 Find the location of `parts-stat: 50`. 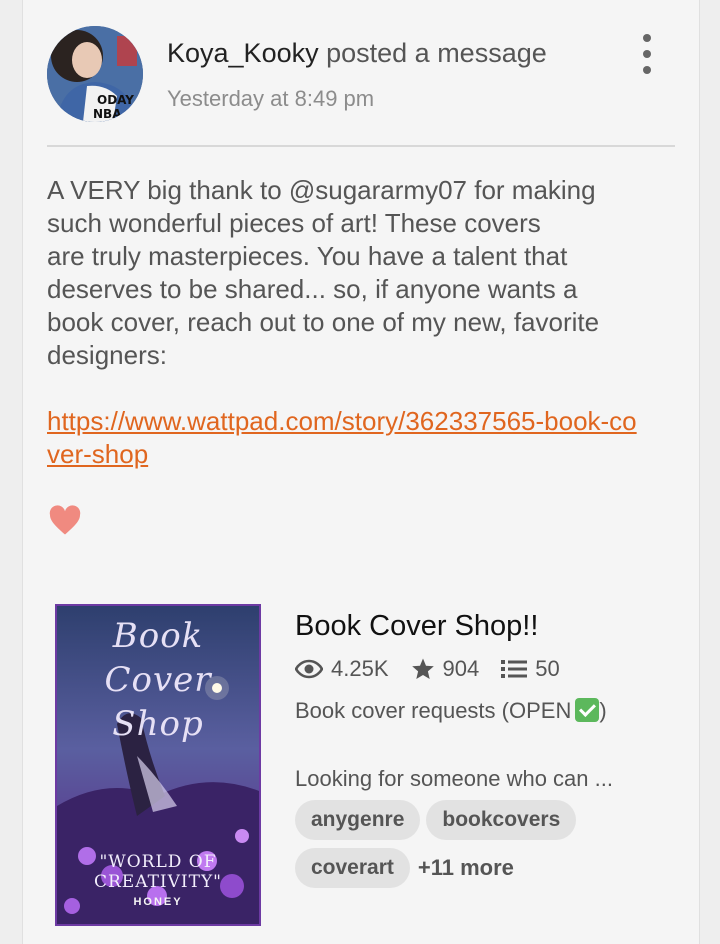

parts-stat: 50 is located at coordinates (530, 669).